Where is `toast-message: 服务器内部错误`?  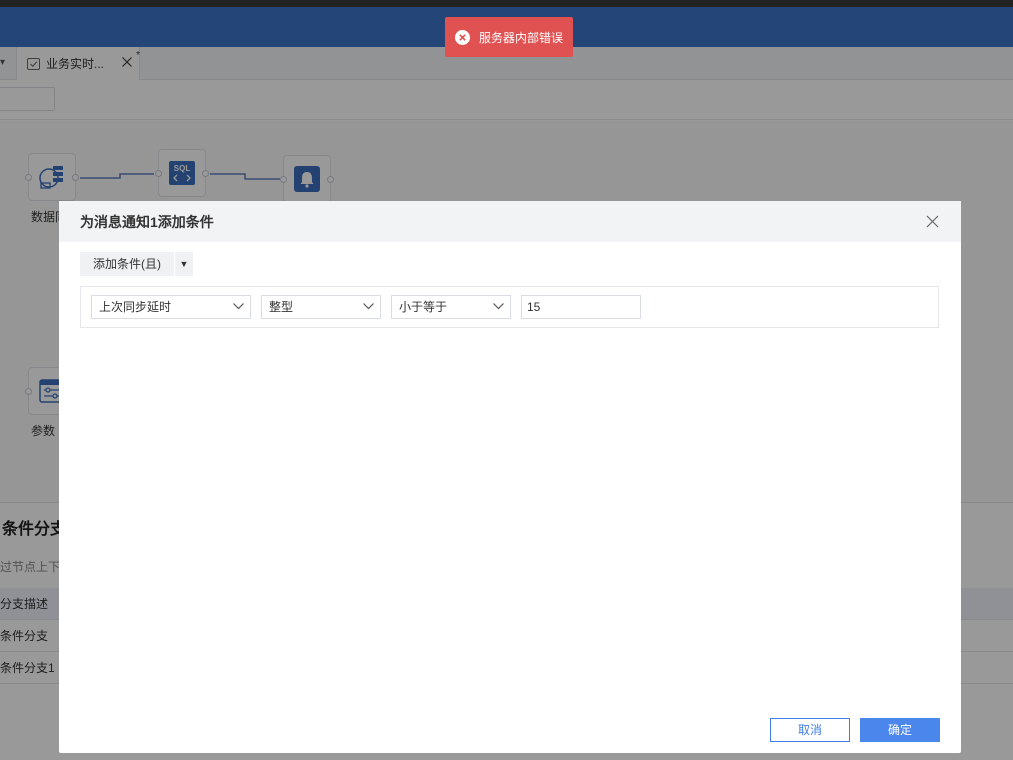
toast-message: 服务器内部错误 is located at coordinates (521, 37).